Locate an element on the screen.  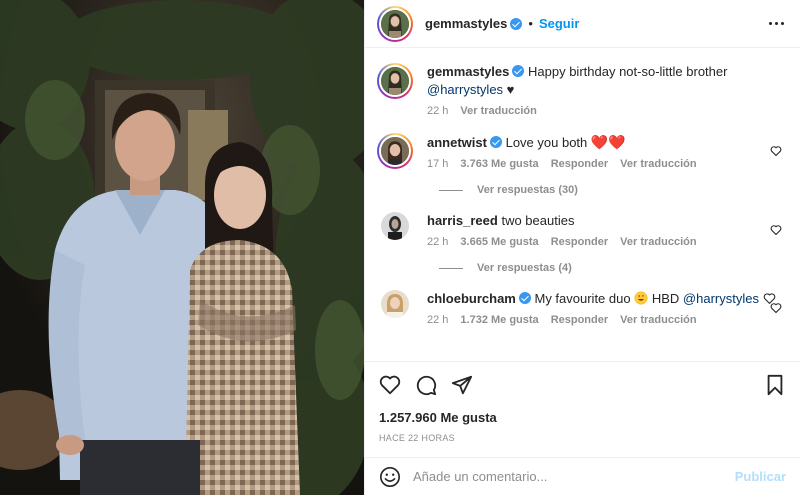
author-username: gemmastyles is located at coordinates (466, 23).